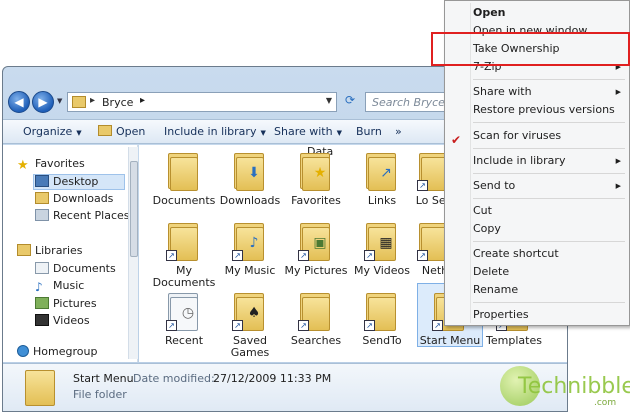  I want to click on recent-clock-icon: ◷ ↗, so click(184, 311).